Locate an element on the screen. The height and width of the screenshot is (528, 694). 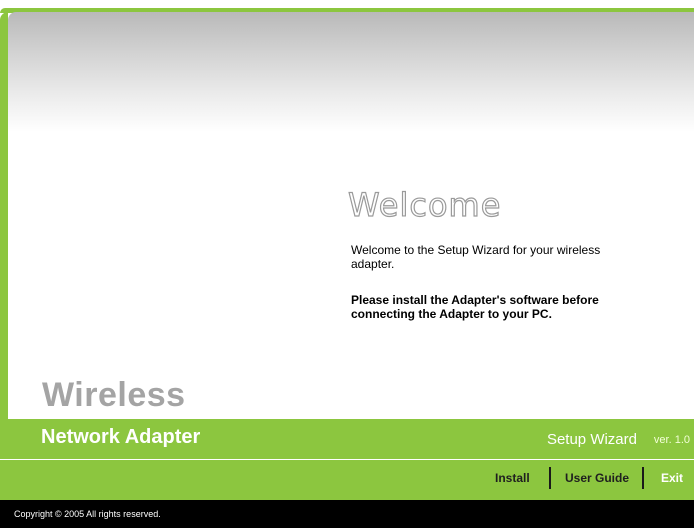
user-guide-link: User Guide is located at coordinates (597, 478).